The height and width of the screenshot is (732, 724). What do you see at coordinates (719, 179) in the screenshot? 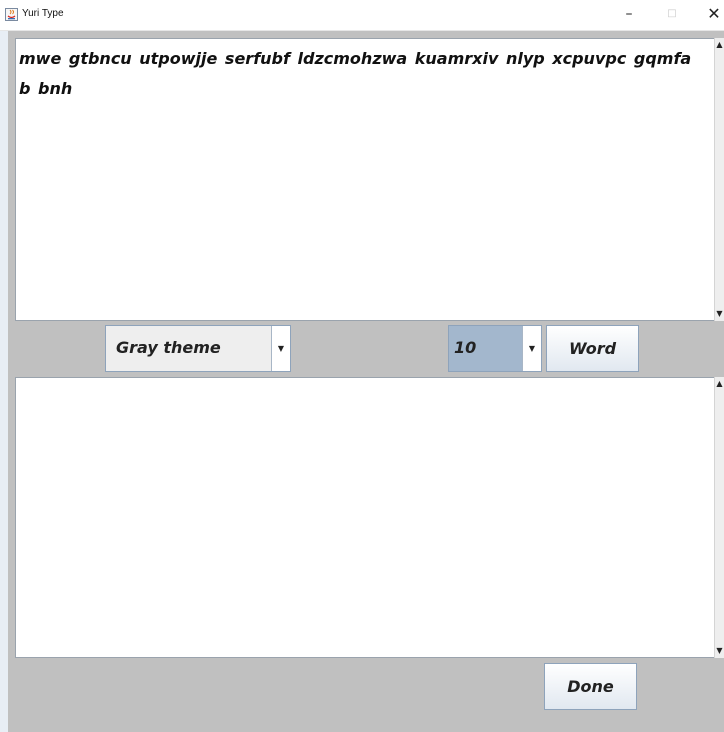
I see `prompt-scrollbar: ▲ ▼` at bounding box center [719, 179].